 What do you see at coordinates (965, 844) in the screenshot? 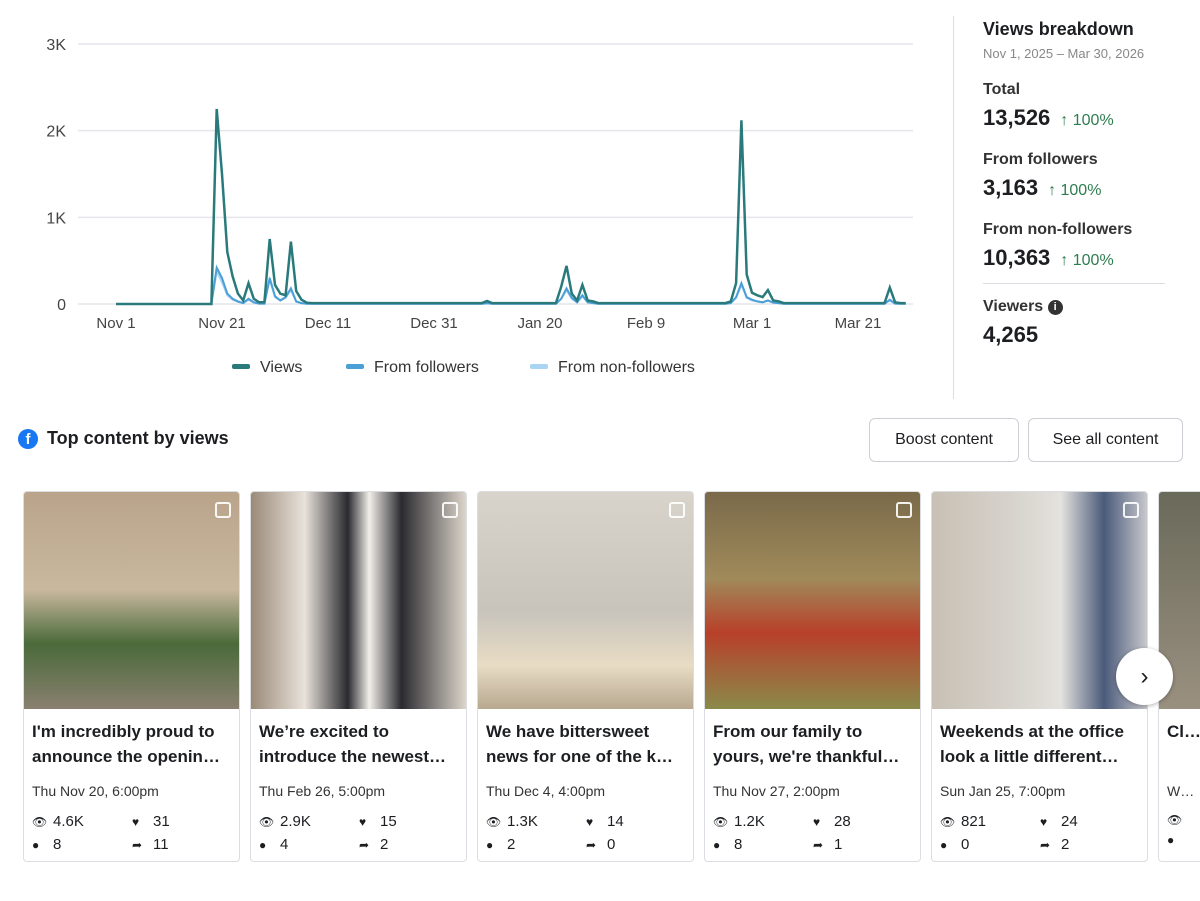
I see `comments-count: 0` at bounding box center [965, 844].